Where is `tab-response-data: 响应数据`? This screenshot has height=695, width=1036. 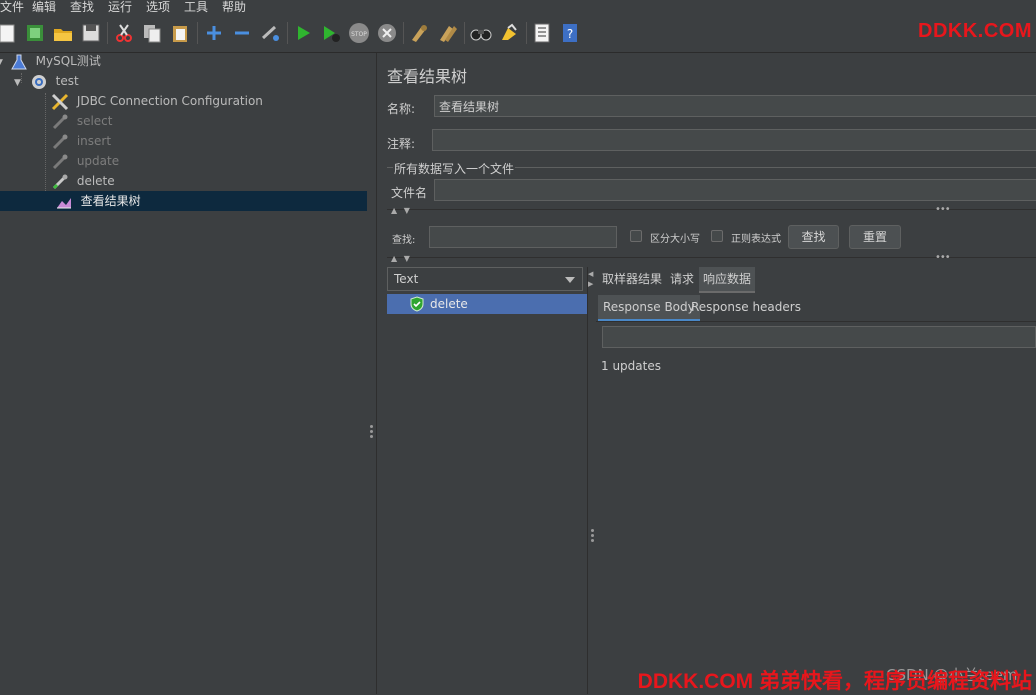
tab-response-data: 响应数据 is located at coordinates (727, 280).